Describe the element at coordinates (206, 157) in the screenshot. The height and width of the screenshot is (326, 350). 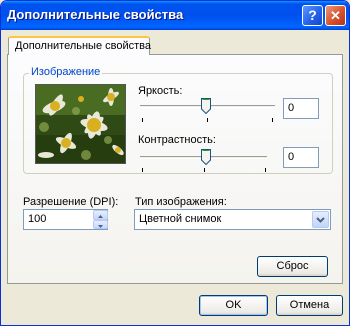
I see `contrast-thumb` at that location.